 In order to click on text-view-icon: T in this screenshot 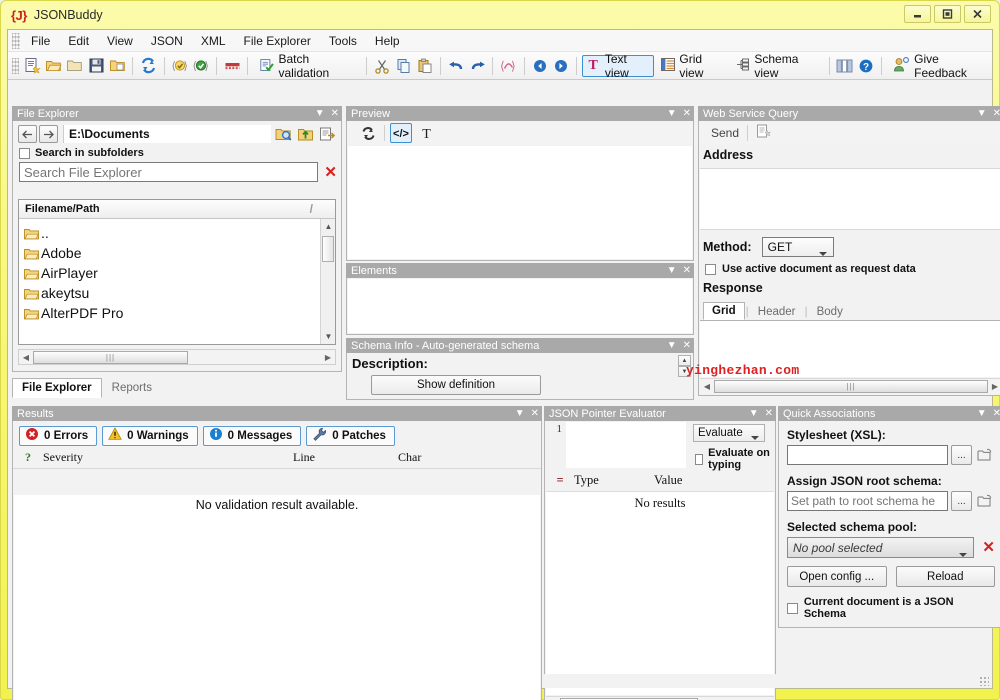, I will do `click(426, 133)`.